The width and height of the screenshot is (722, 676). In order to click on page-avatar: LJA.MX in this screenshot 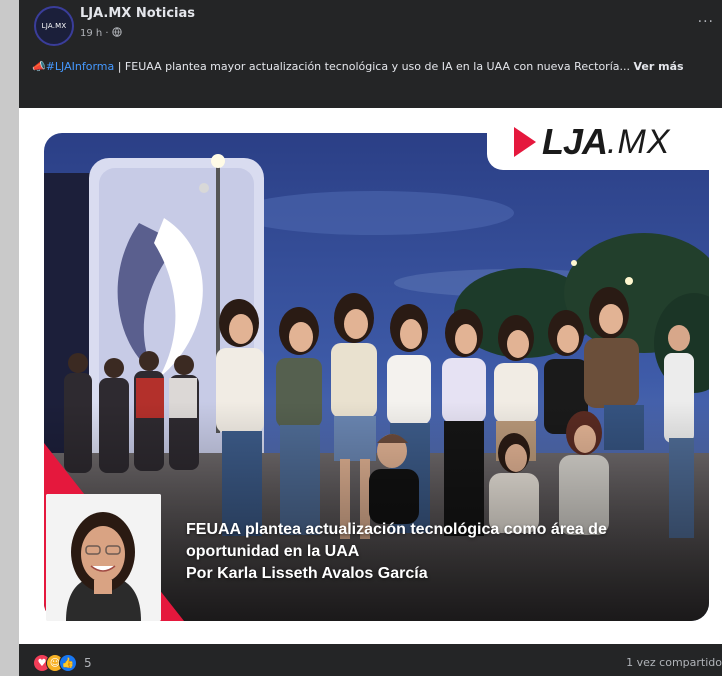, I will do `click(54, 26)`.